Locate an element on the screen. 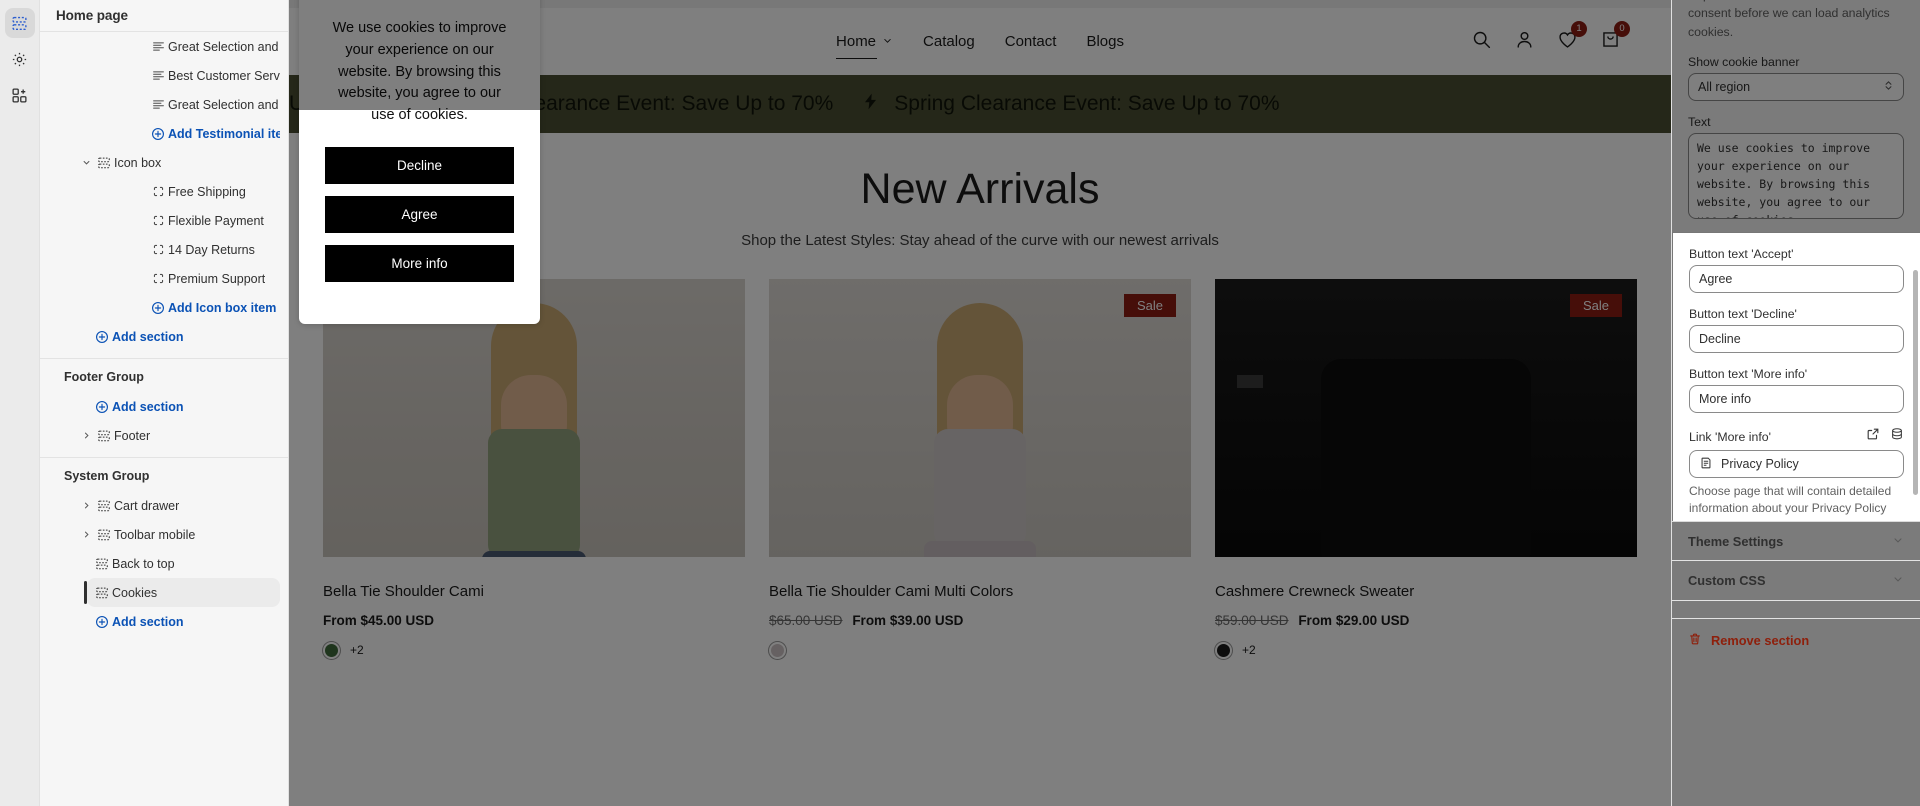  sidebar-item-label: Toolbar mobile is located at coordinates (155, 534).